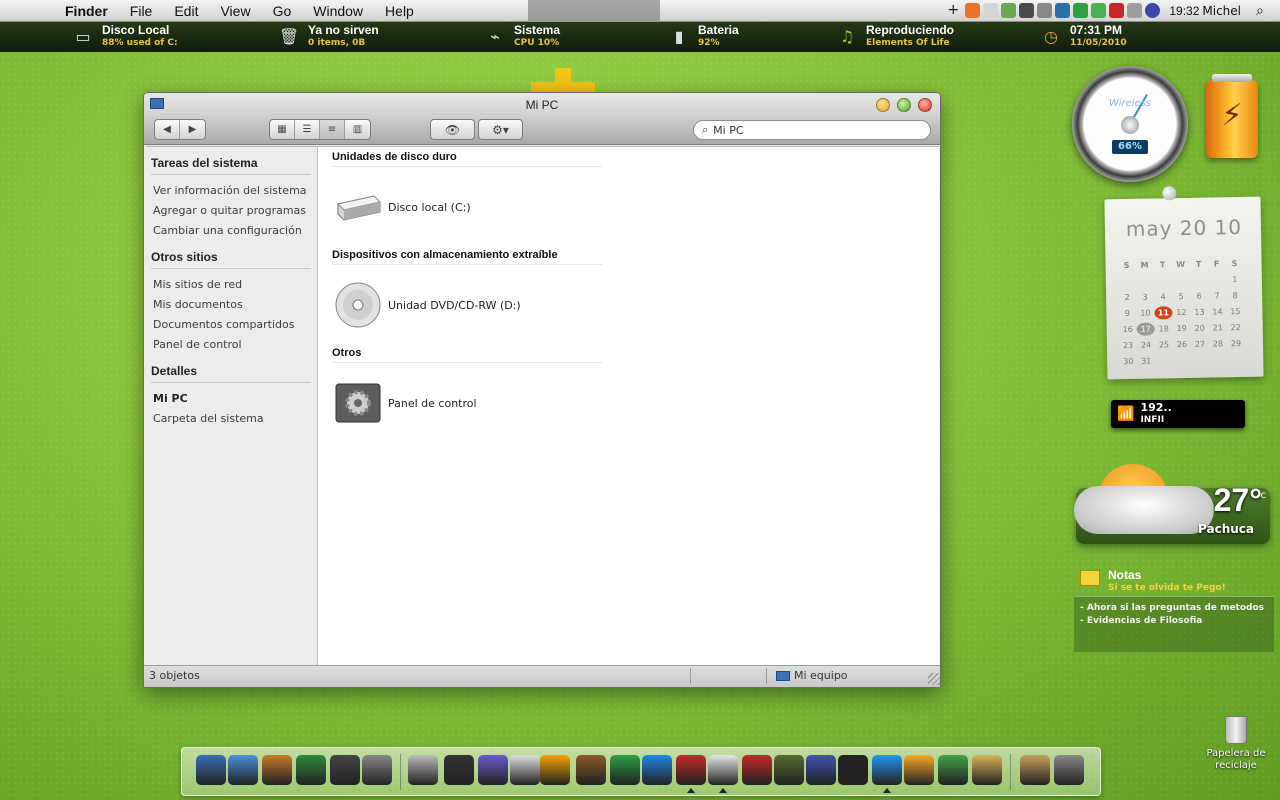 This screenshot has width=1280, height=800. Describe the element at coordinates (1200, 328) in the screenshot. I see `calendar-day: 20` at that location.